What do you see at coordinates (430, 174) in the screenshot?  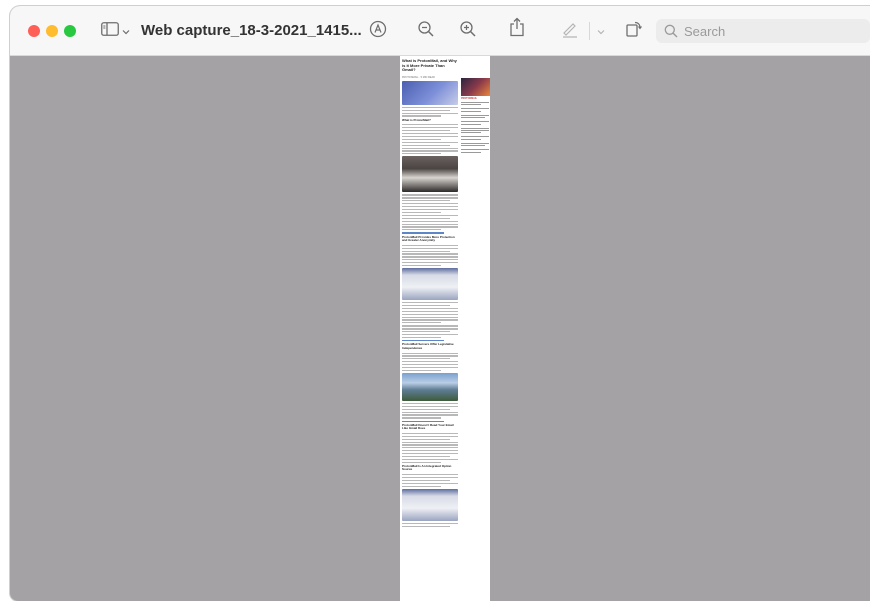 I see `laptop-image` at bounding box center [430, 174].